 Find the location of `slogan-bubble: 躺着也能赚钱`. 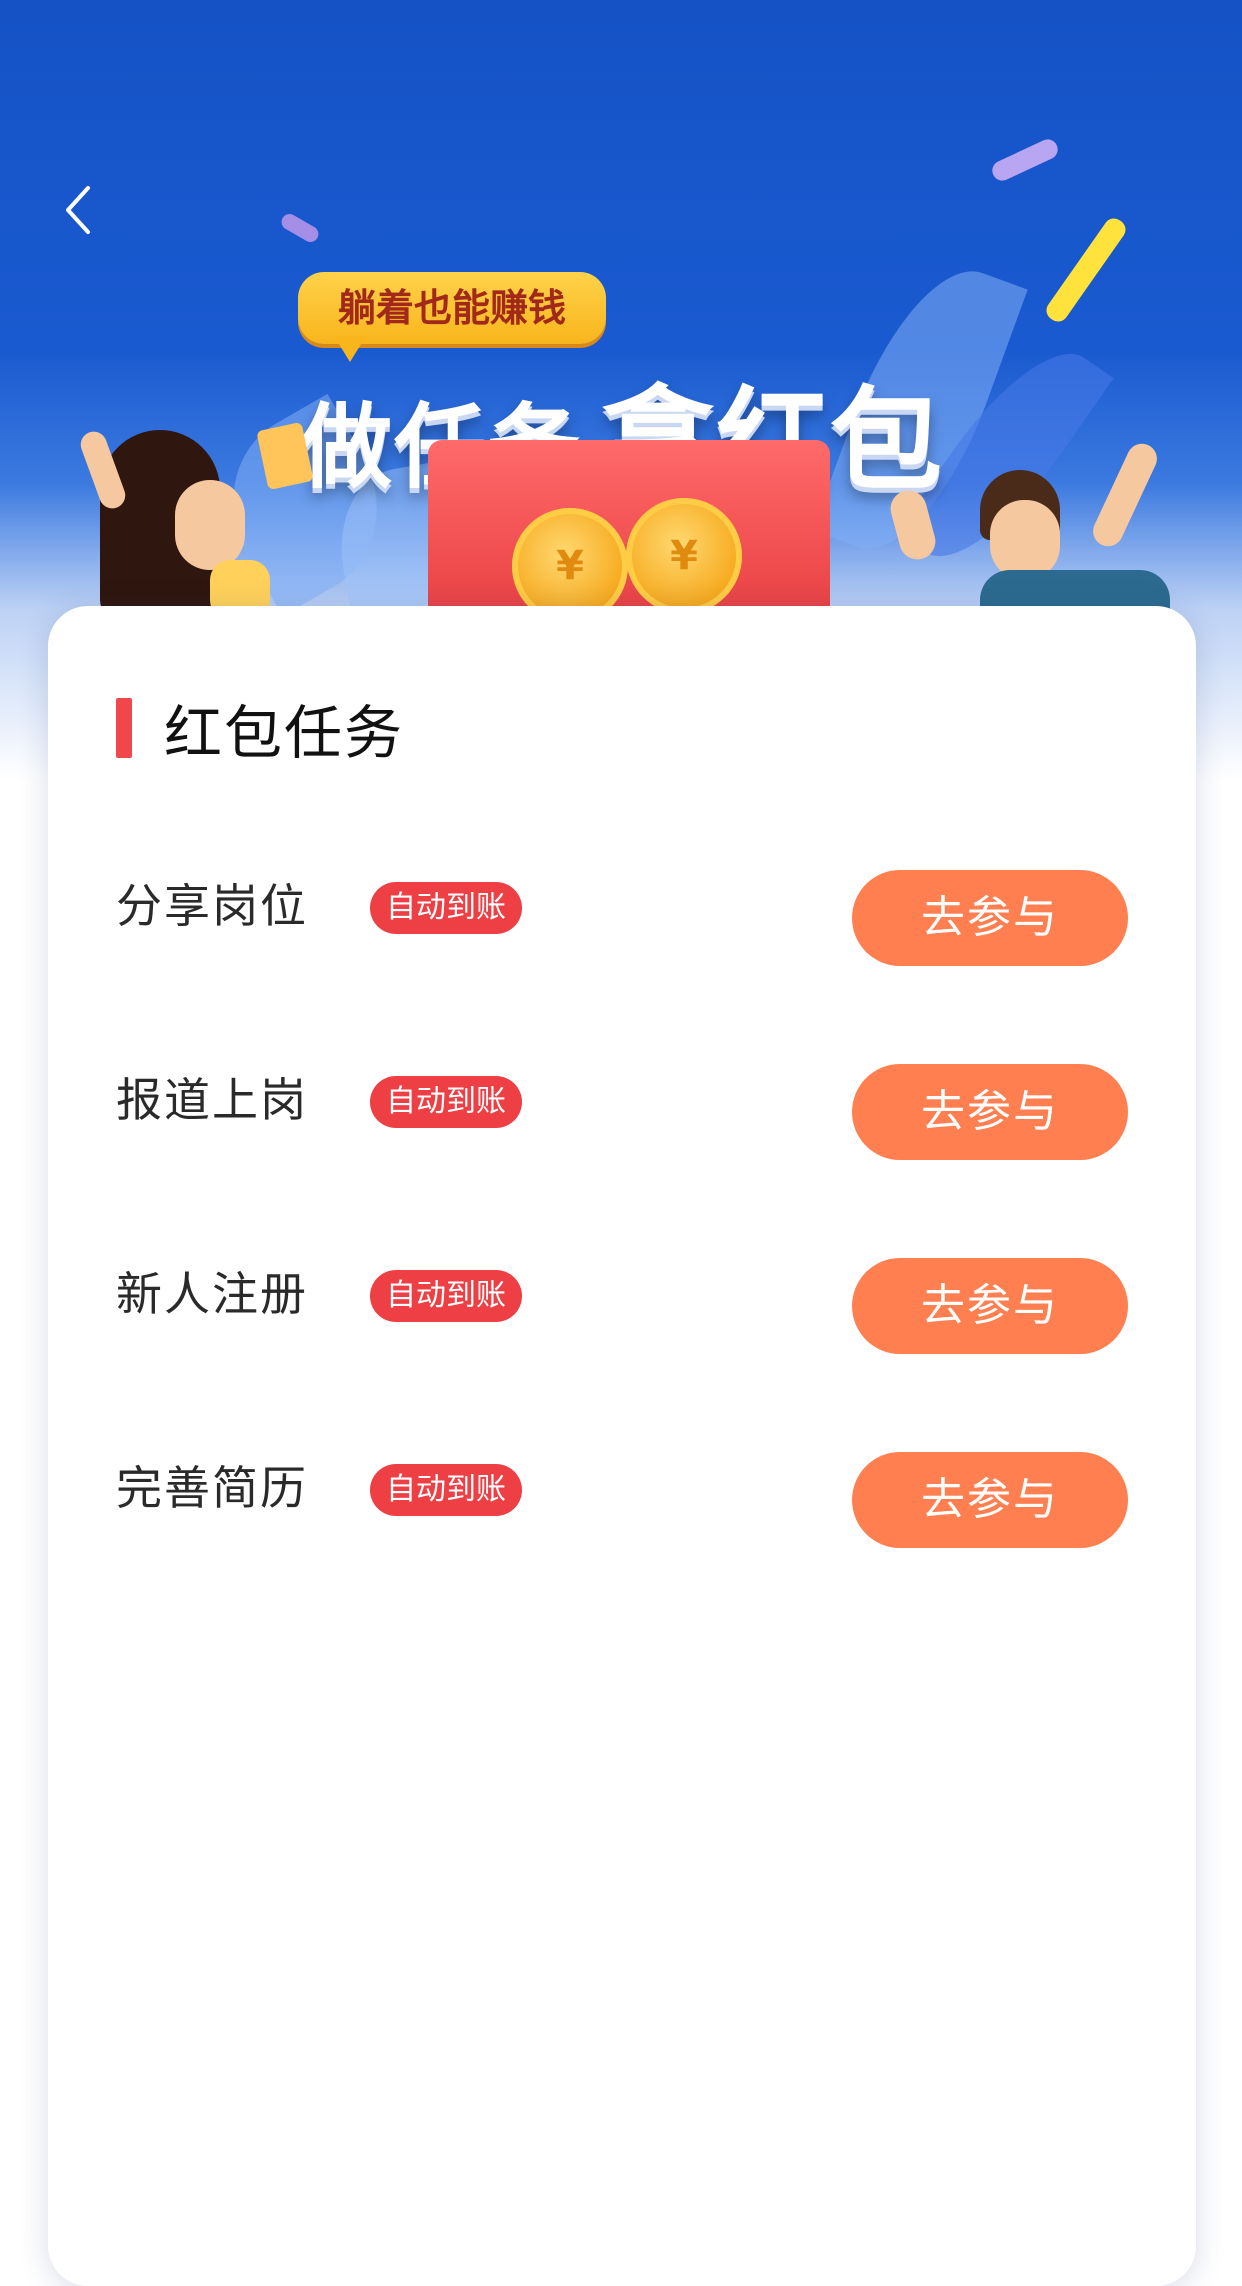

slogan-bubble: 躺着也能赚钱 is located at coordinates (452, 308).